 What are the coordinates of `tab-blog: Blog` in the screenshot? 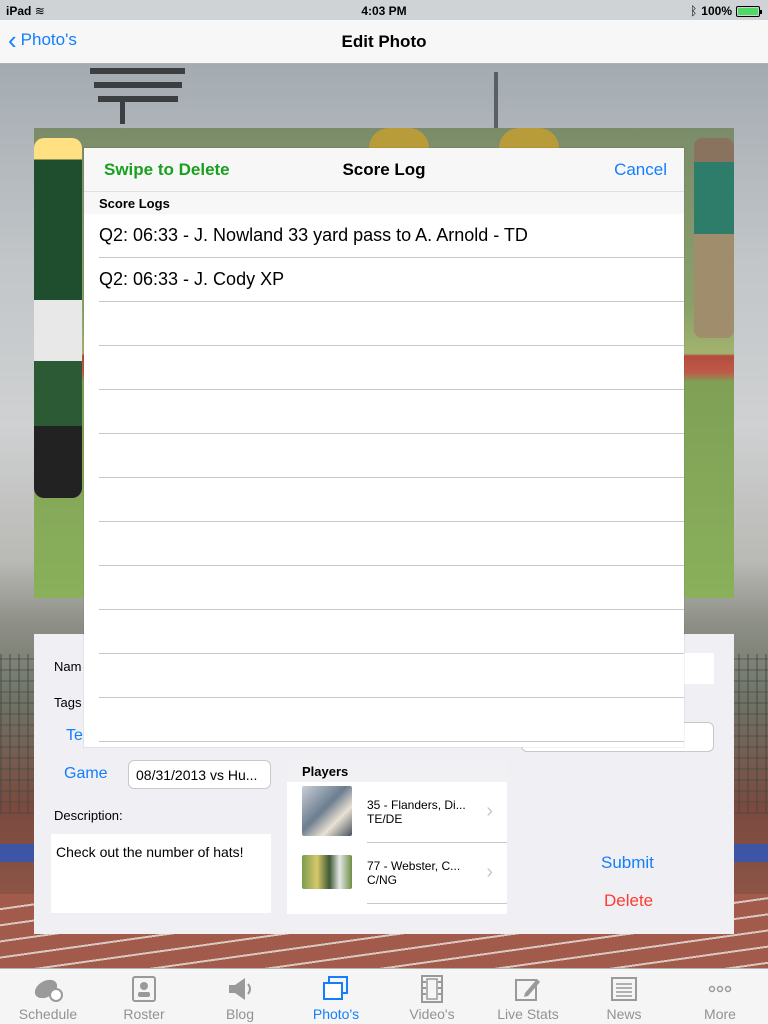 It's located at (240, 996).